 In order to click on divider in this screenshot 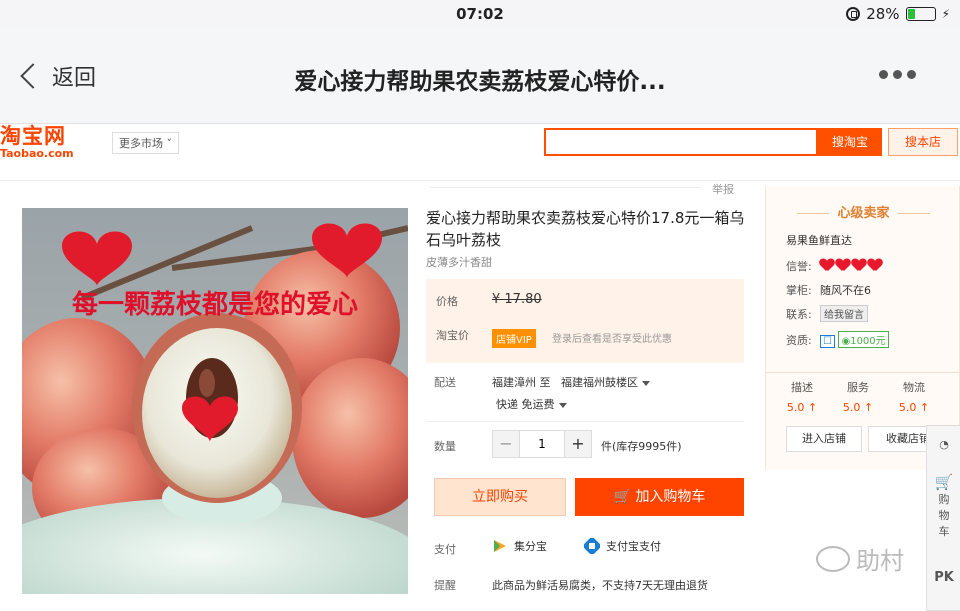, I will do `click(585, 421)`.